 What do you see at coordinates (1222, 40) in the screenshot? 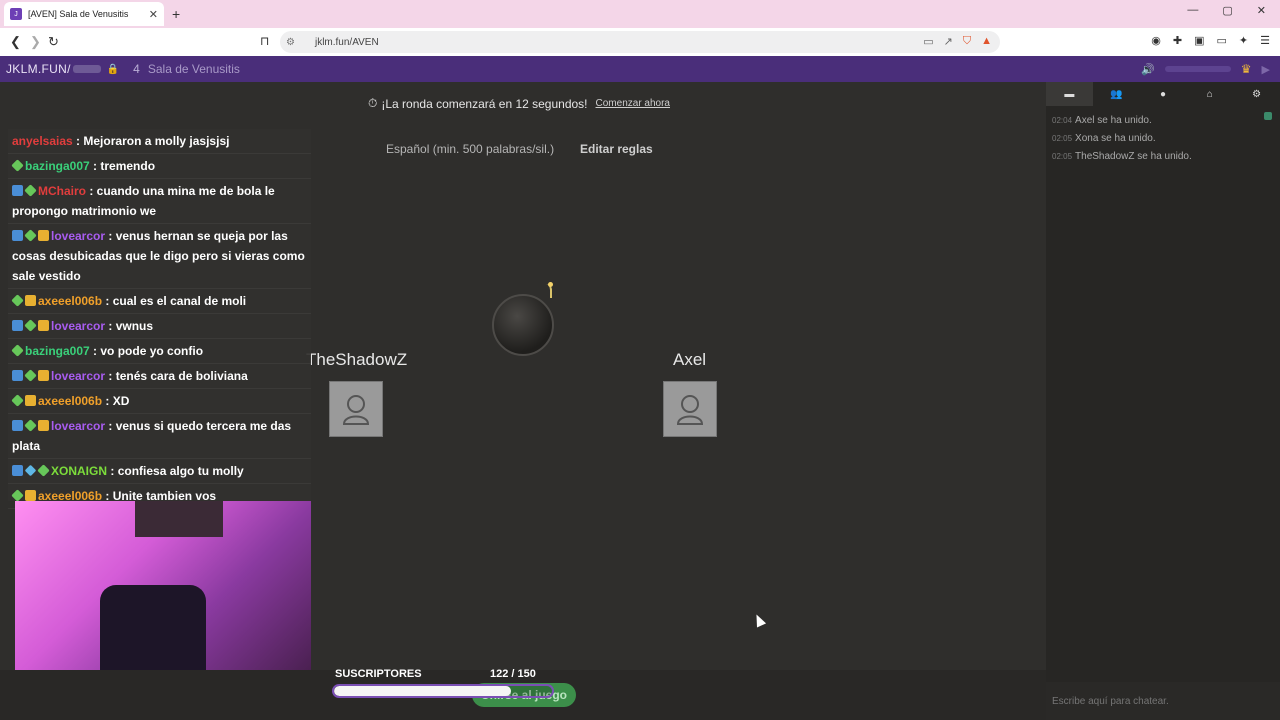
I see `wallet-icon: ▭` at bounding box center [1222, 40].